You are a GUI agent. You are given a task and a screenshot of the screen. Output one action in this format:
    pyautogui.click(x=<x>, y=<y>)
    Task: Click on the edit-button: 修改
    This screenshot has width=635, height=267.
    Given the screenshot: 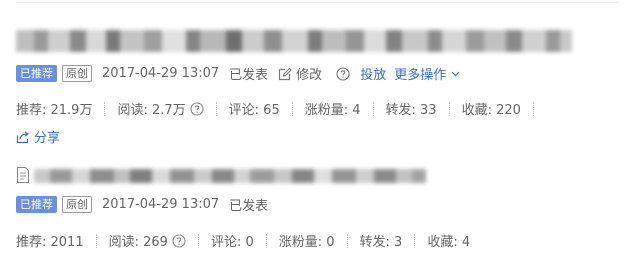 What is the action you would take?
    pyautogui.click(x=300, y=73)
    